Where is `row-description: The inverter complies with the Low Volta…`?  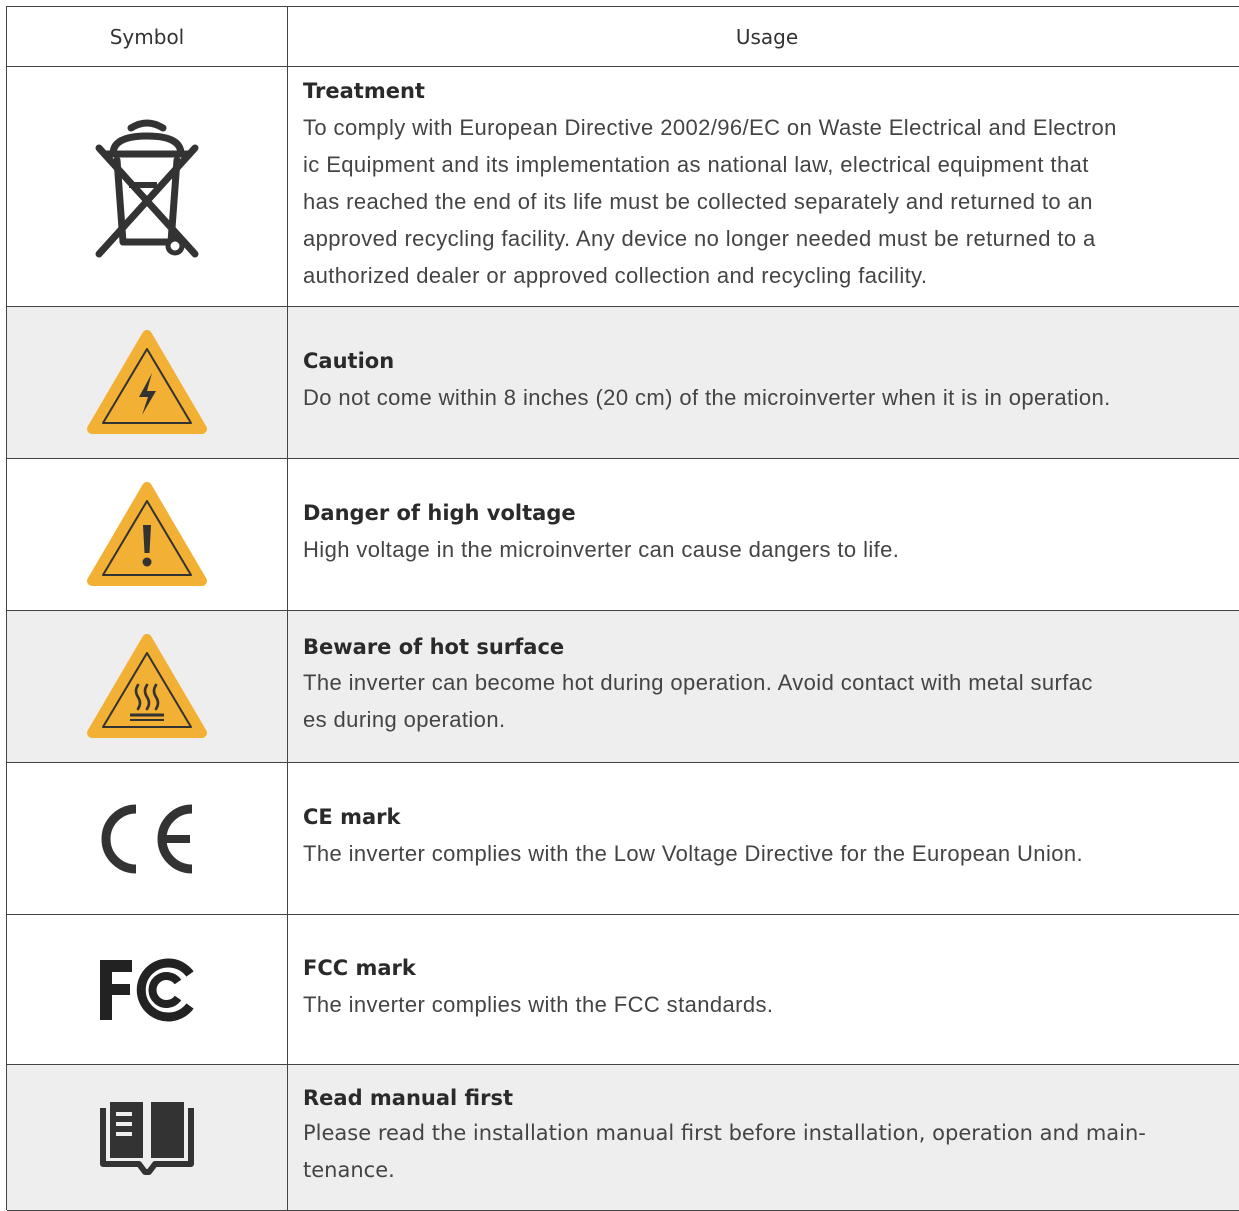
row-description: The inverter complies with the Low Volta… is located at coordinates (771, 853).